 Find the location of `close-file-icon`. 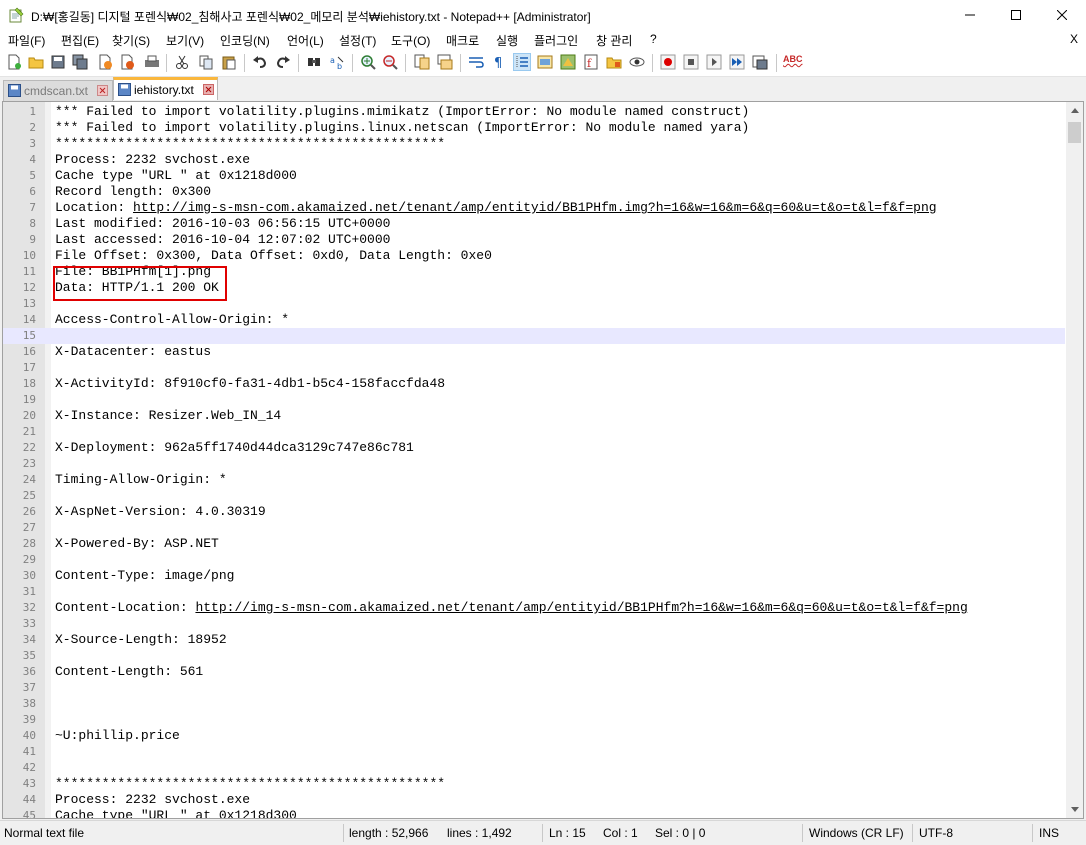

close-file-icon is located at coordinates (105, 62).